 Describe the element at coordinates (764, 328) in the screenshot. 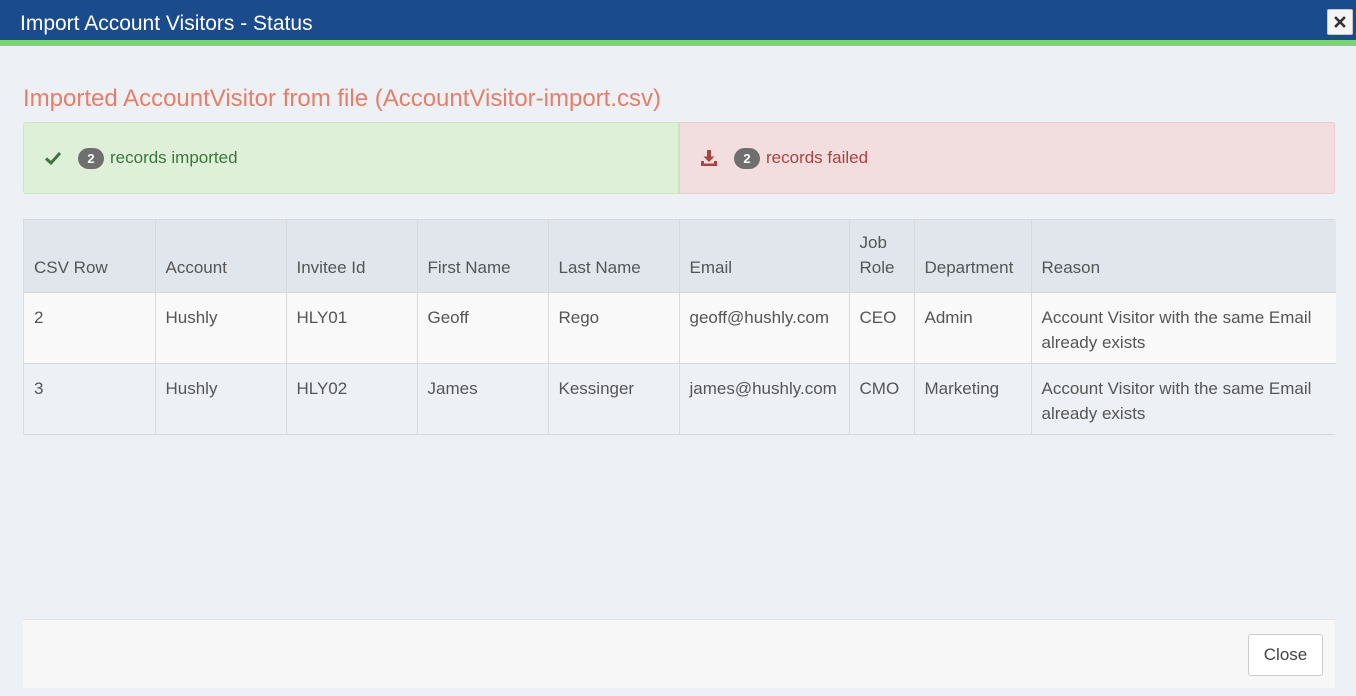

I see `table-cell: geoff@hushly.com` at that location.